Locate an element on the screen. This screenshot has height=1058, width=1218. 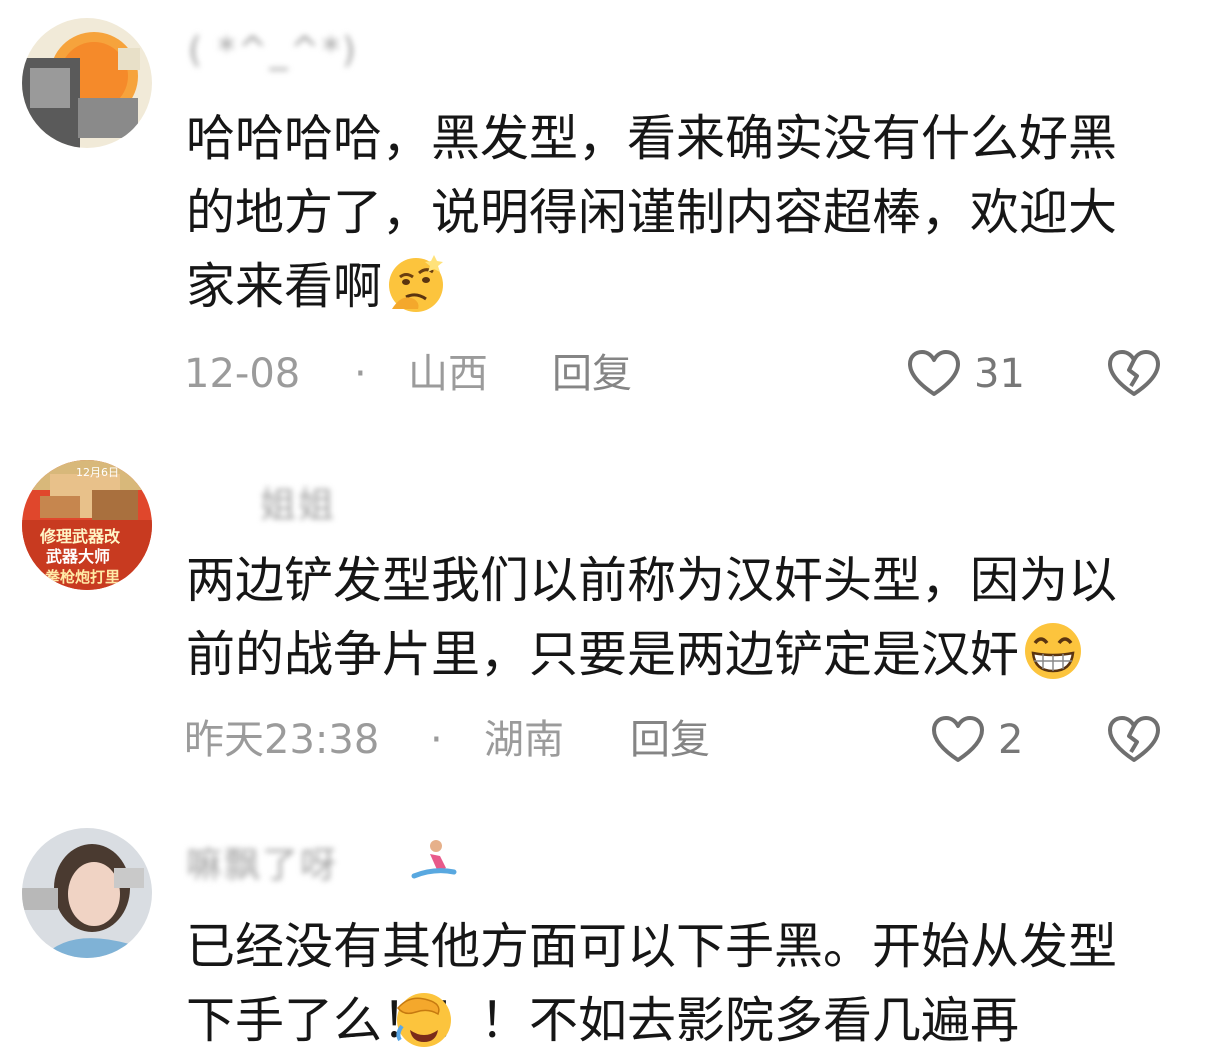
comment-location: 湖南 is located at coordinates (524, 740).